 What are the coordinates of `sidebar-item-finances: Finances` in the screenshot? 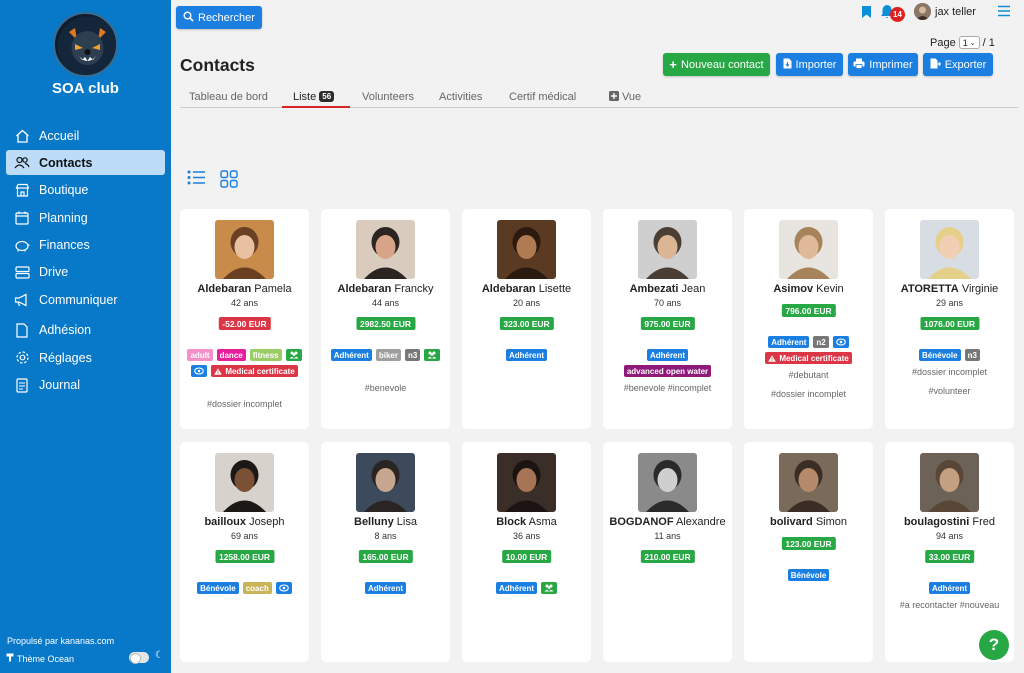 It's located at (85, 245).